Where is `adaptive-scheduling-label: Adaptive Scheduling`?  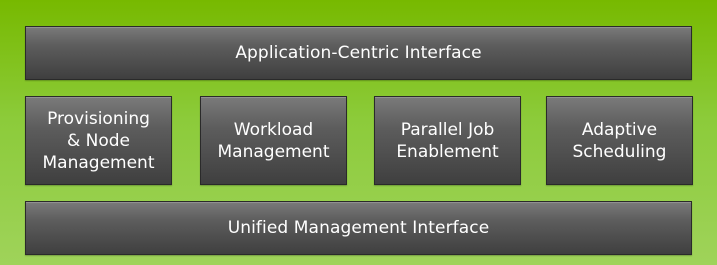 adaptive-scheduling-label: Adaptive Scheduling is located at coordinates (619, 140).